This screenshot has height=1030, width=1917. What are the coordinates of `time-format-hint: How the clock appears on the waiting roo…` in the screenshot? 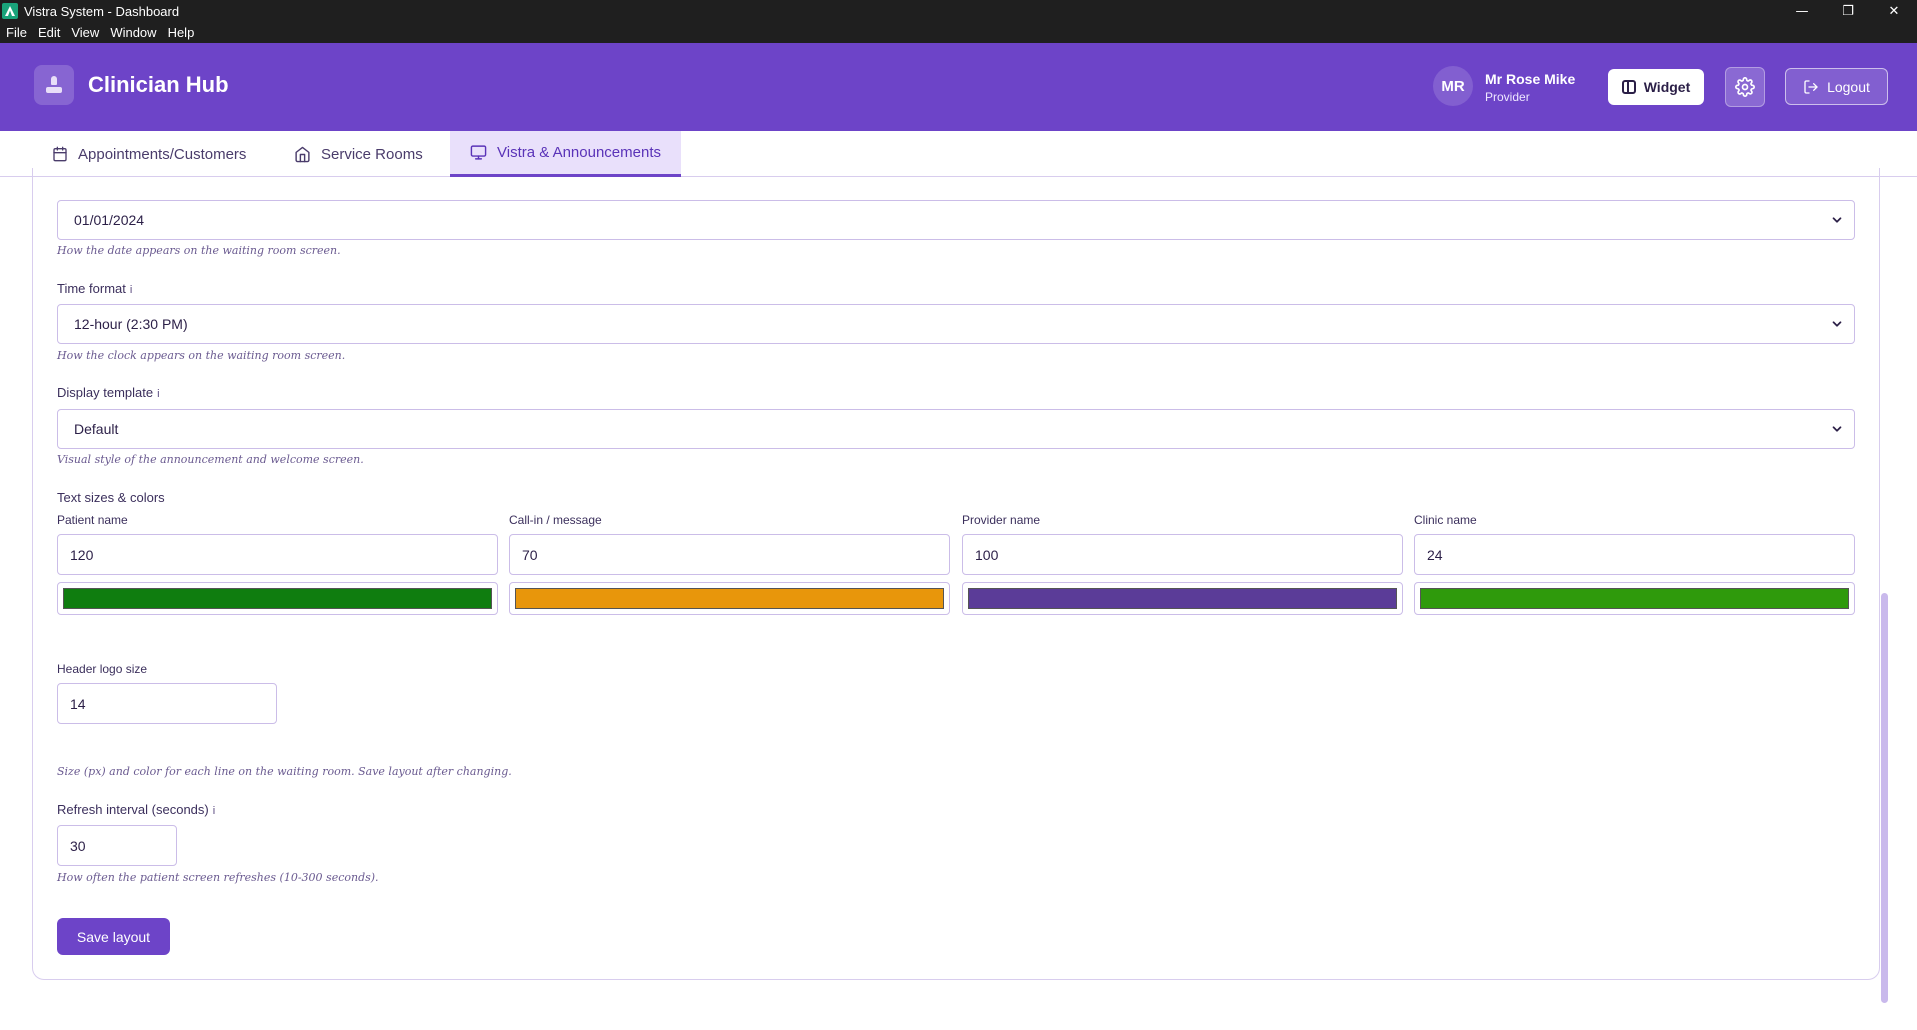 It's located at (201, 355).